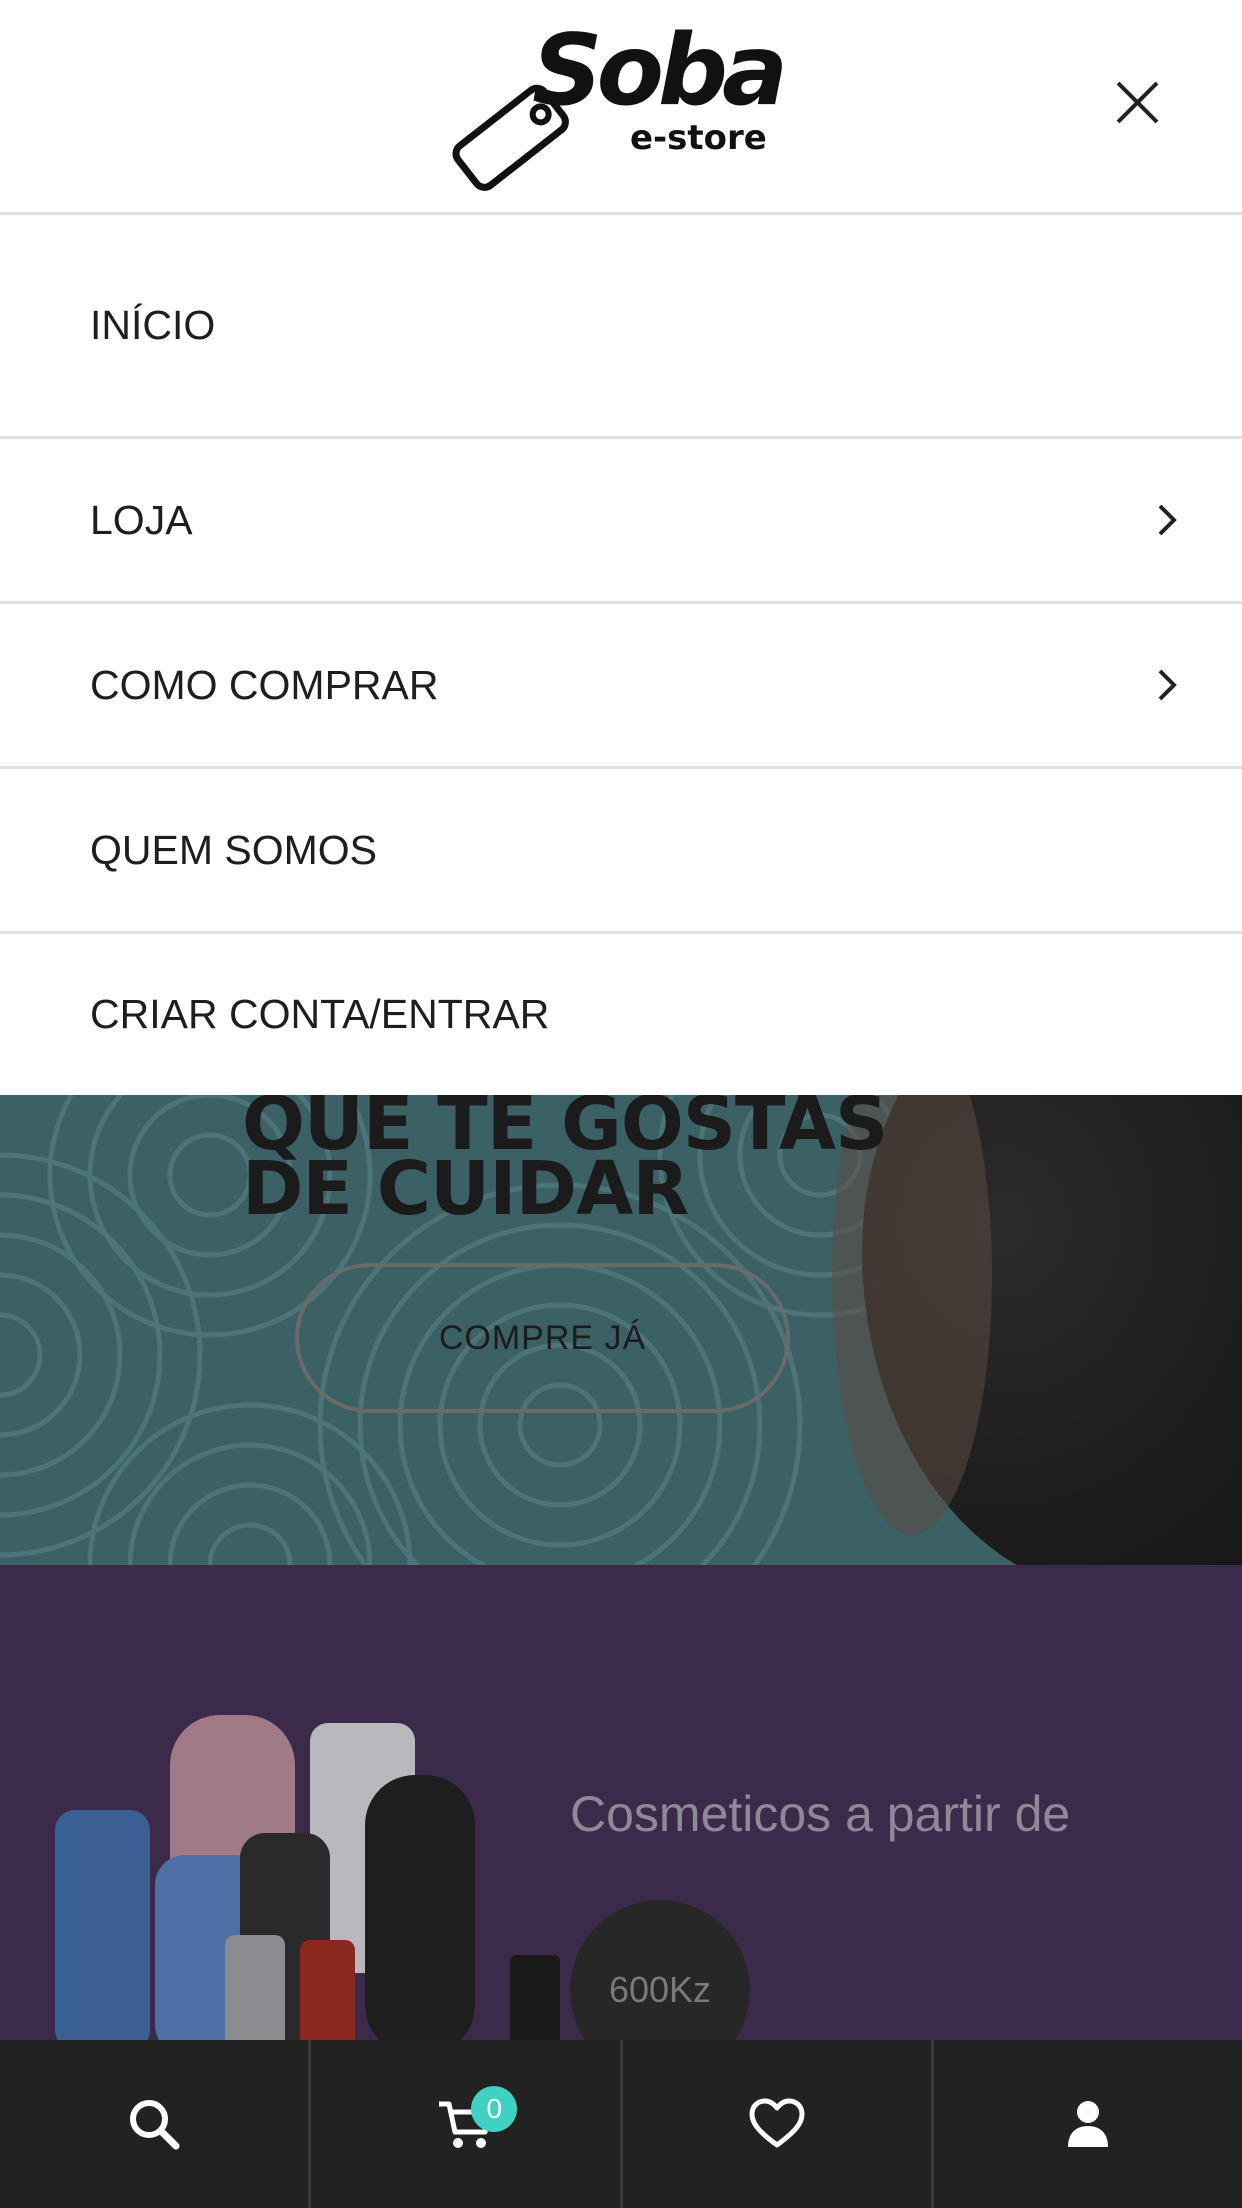  Describe the element at coordinates (264, 684) in the screenshot. I see `menu-item-label: COMO COMPRAR` at that location.